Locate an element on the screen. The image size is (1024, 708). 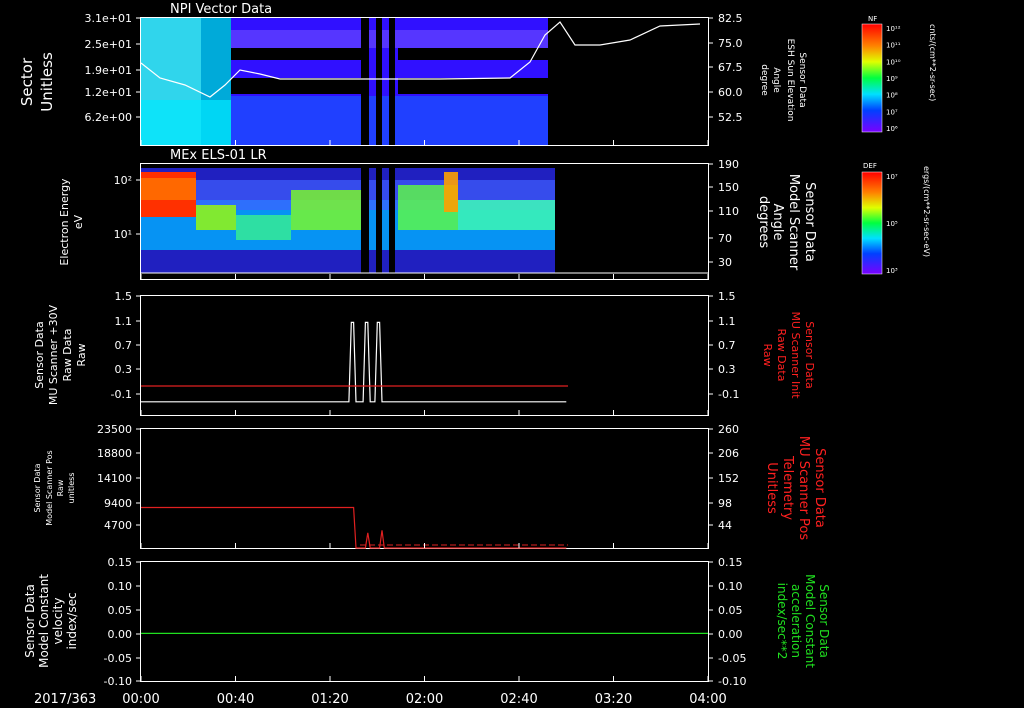
right-tick-label: -0.10 is located at coordinates (732, 681).